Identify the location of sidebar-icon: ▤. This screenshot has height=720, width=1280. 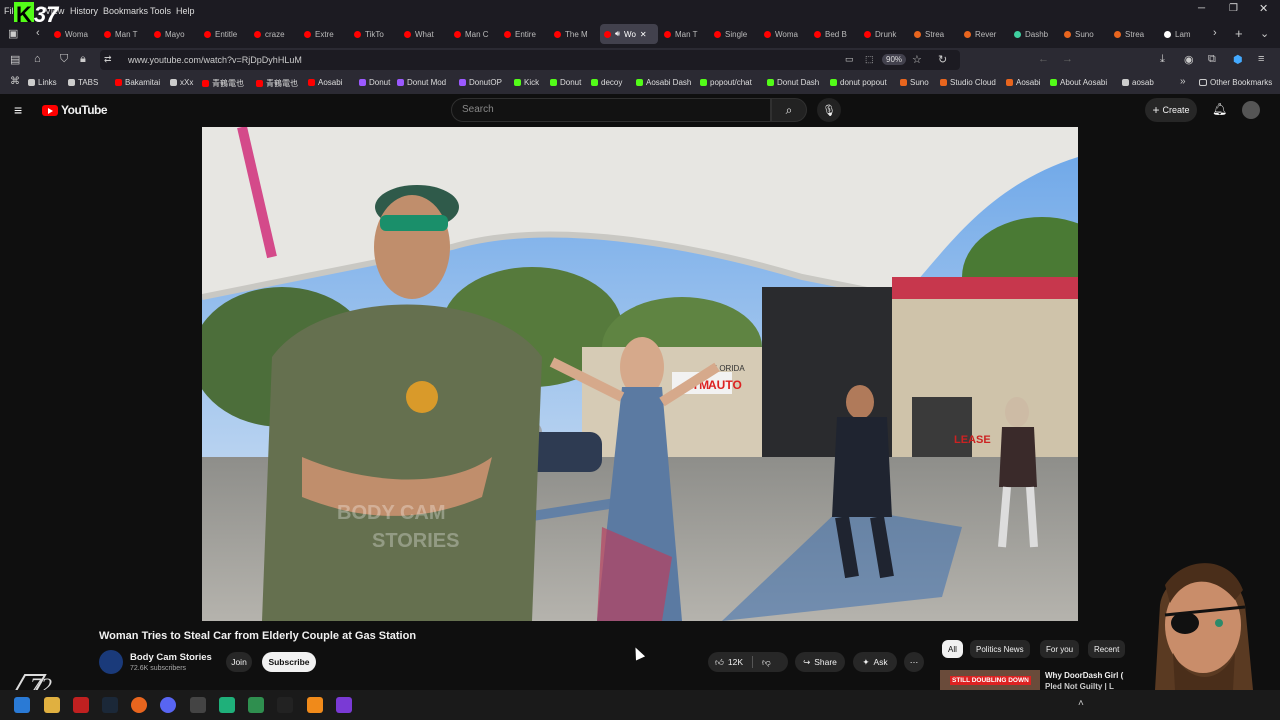
(15, 59).